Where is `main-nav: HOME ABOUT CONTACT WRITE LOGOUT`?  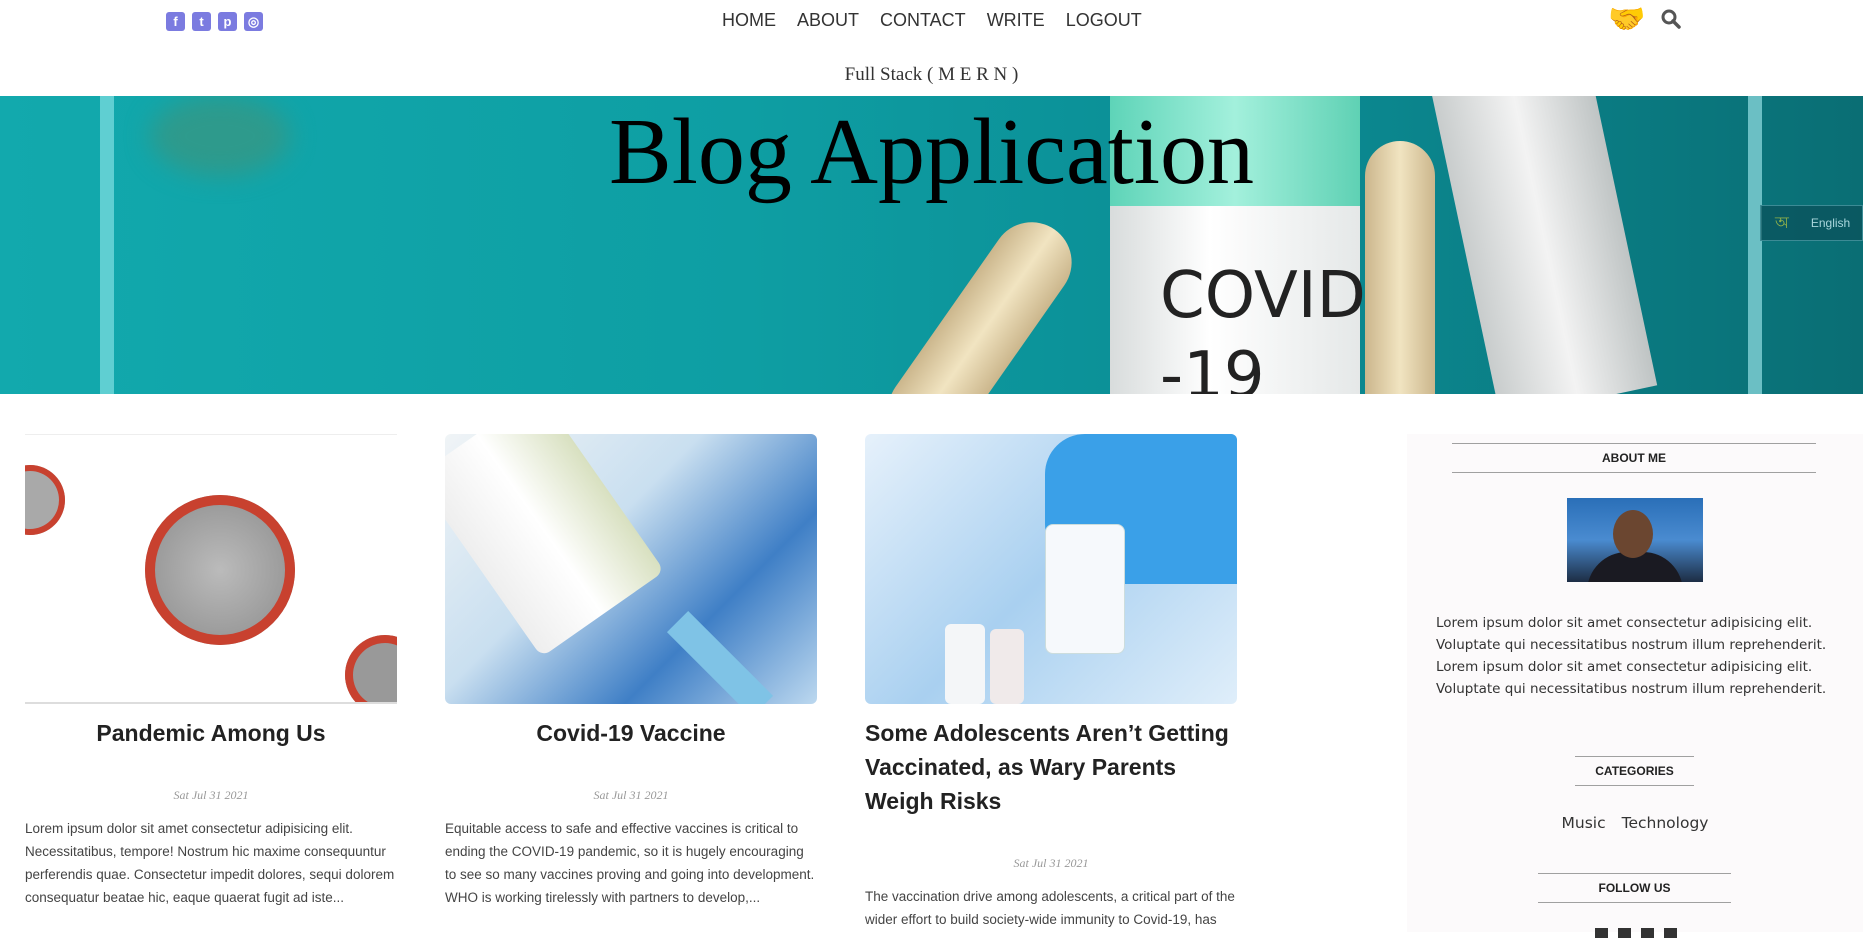 main-nav: HOME ABOUT CONTACT WRITE LOGOUT is located at coordinates (932, 20).